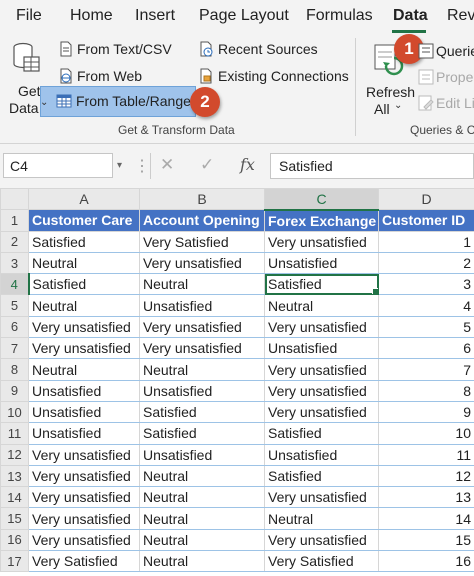 This screenshot has height=576, width=474. What do you see at coordinates (247, 164) in the screenshot?
I see `insert-function-icon: fx` at bounding box center [247, 164].